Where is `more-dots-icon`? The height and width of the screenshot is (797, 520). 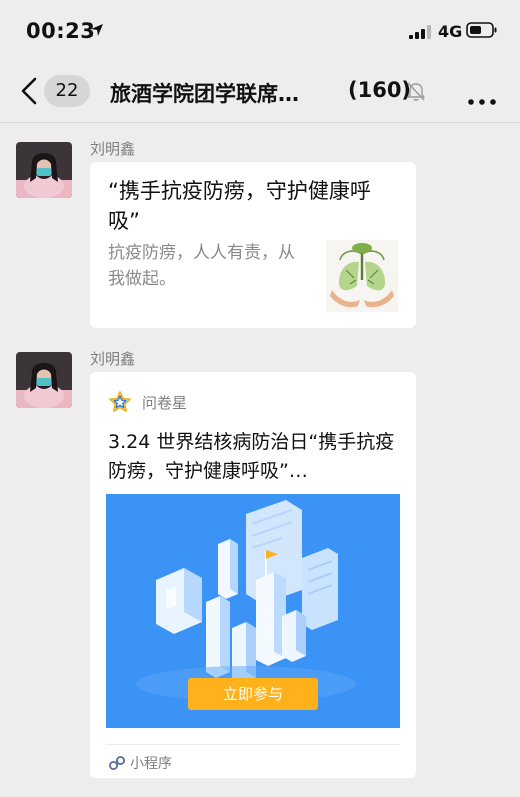 more-dots-icon is located at coordinates (482, 99).